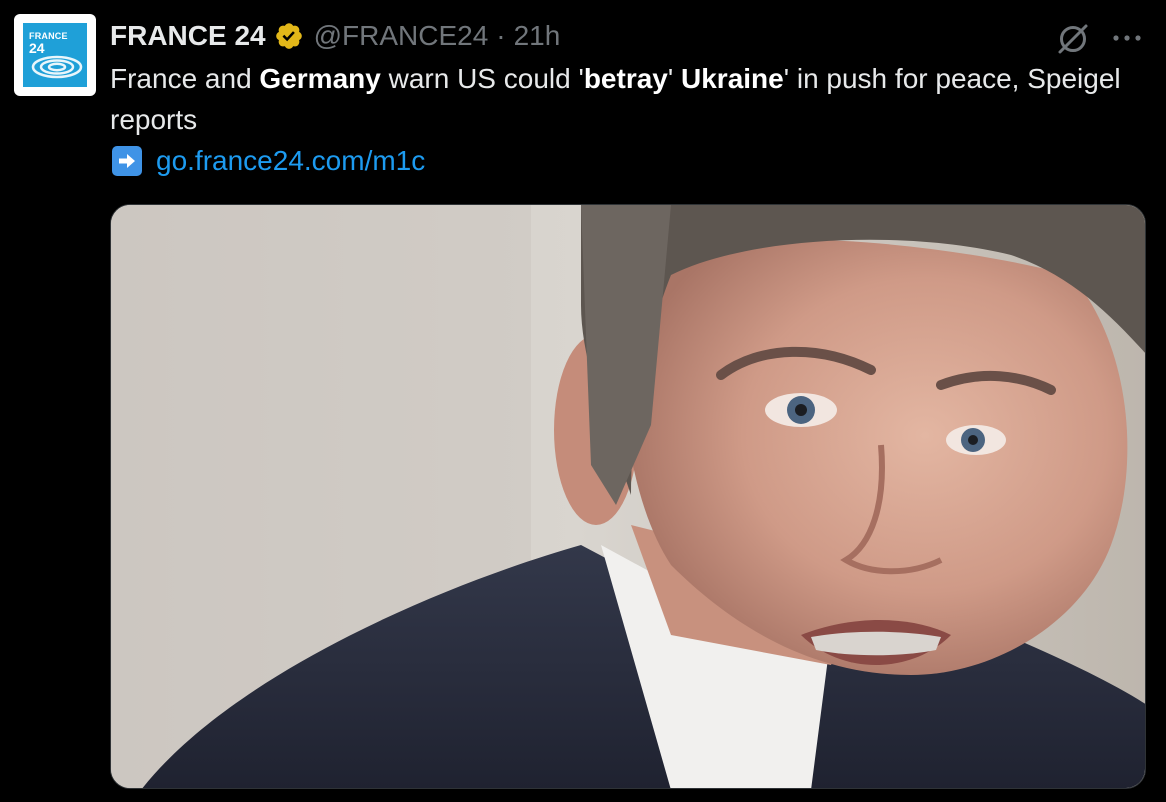  I want to click on tweet-link: go.france24.com/m1c, so click(290, 161).